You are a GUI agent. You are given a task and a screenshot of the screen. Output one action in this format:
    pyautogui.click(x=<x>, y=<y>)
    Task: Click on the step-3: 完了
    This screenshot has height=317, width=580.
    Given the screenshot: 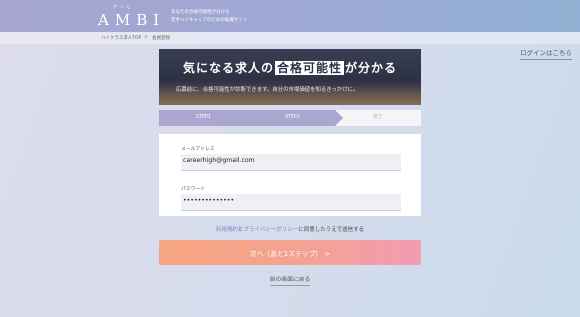 What is the action you would take?
    pyautogui.click(x=378, y=118)
    